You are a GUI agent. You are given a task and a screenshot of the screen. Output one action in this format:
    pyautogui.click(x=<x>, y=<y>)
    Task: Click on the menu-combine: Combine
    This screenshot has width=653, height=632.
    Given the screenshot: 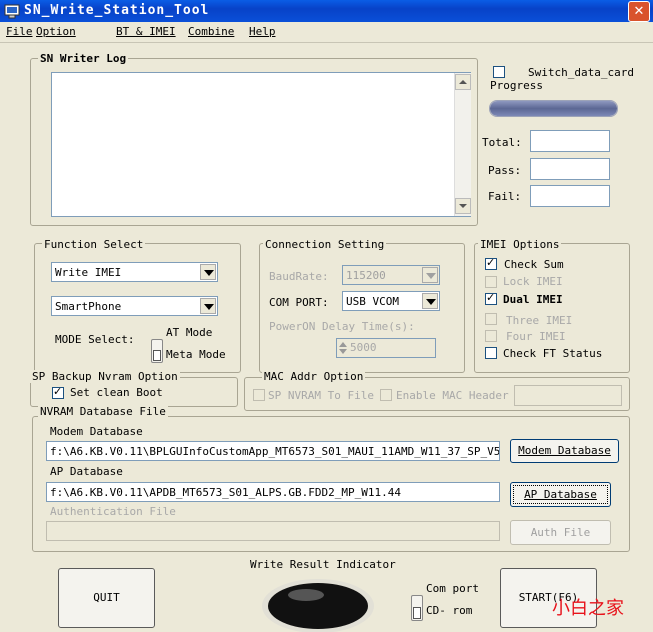 What is the action you would take?
    pyautogui.click(x=211, y=31)
    